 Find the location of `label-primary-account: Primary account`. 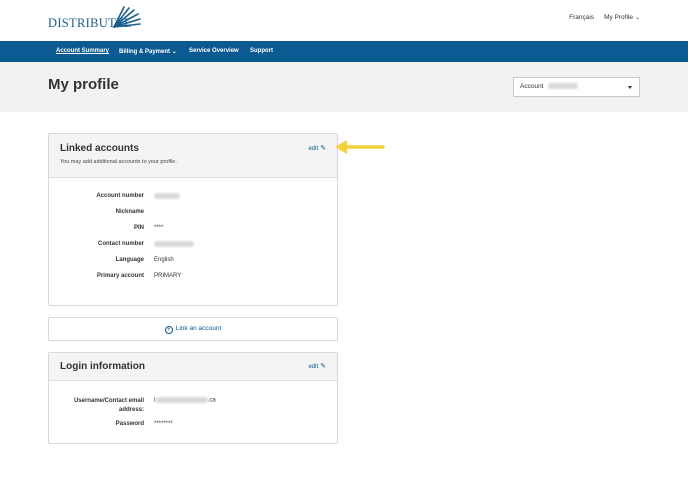

label-primary-account: Primary account is located at coordinates (120, 276).